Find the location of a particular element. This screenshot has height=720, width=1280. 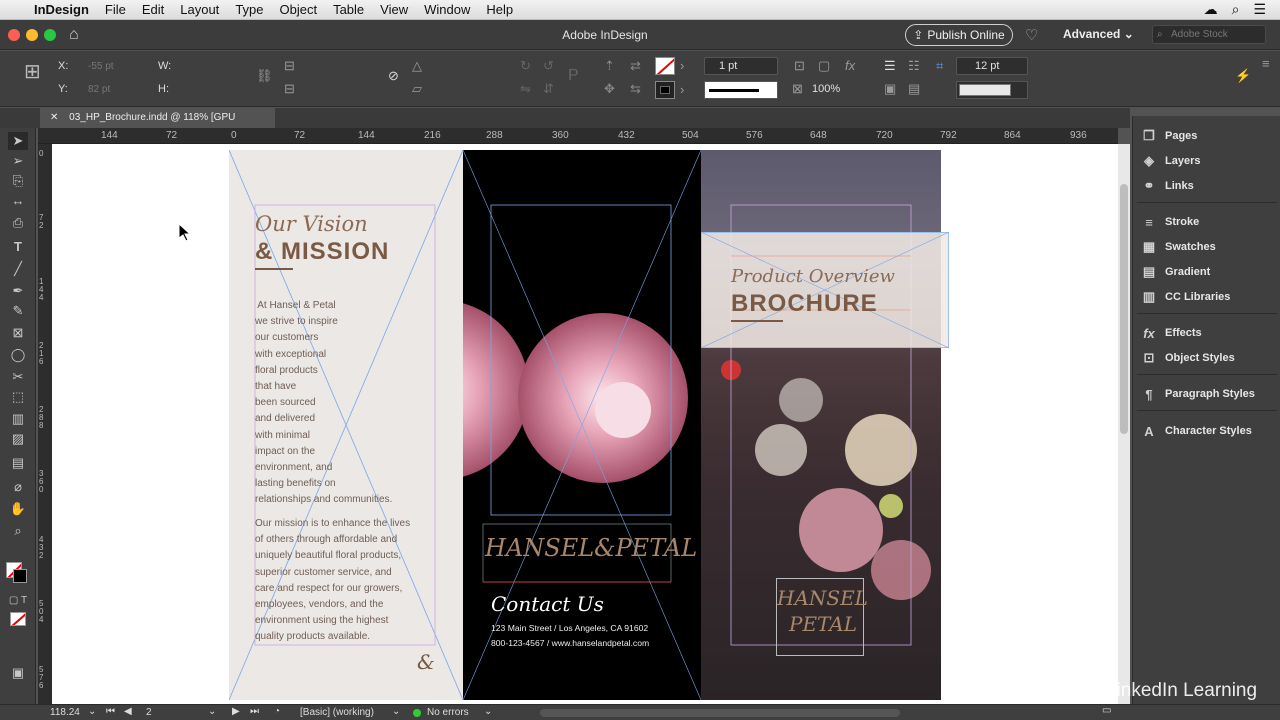

effects-fx-icon: fx is located at coordinates (850, 66).